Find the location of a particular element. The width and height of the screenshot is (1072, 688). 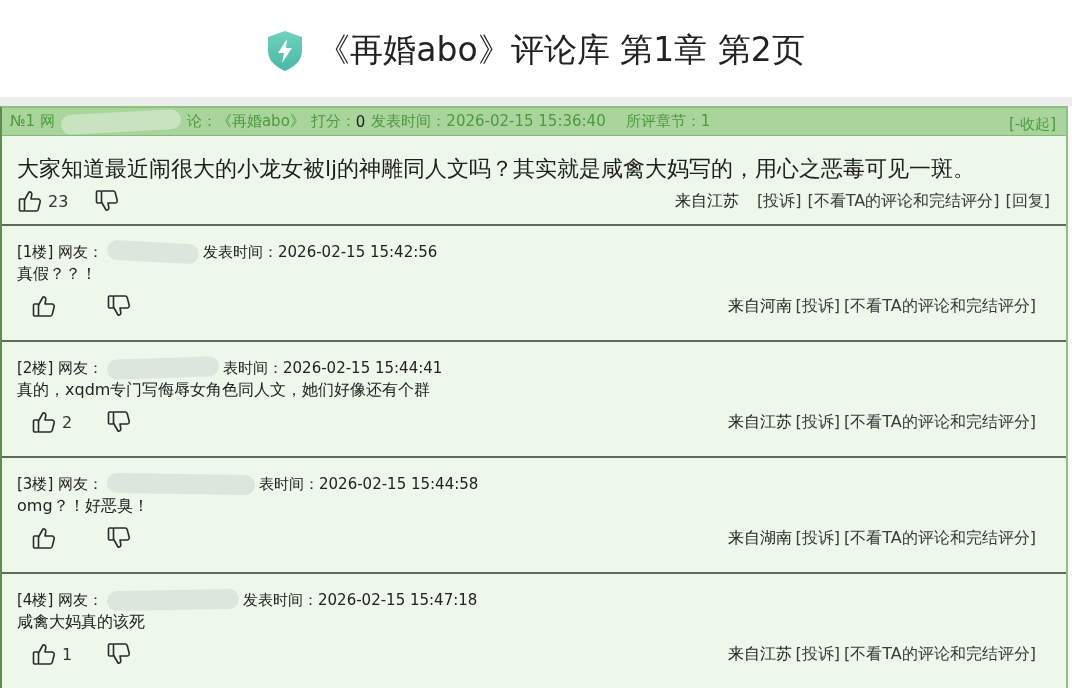

reply-floor: [2楼] 网友： is located at coordinates (60, 368).